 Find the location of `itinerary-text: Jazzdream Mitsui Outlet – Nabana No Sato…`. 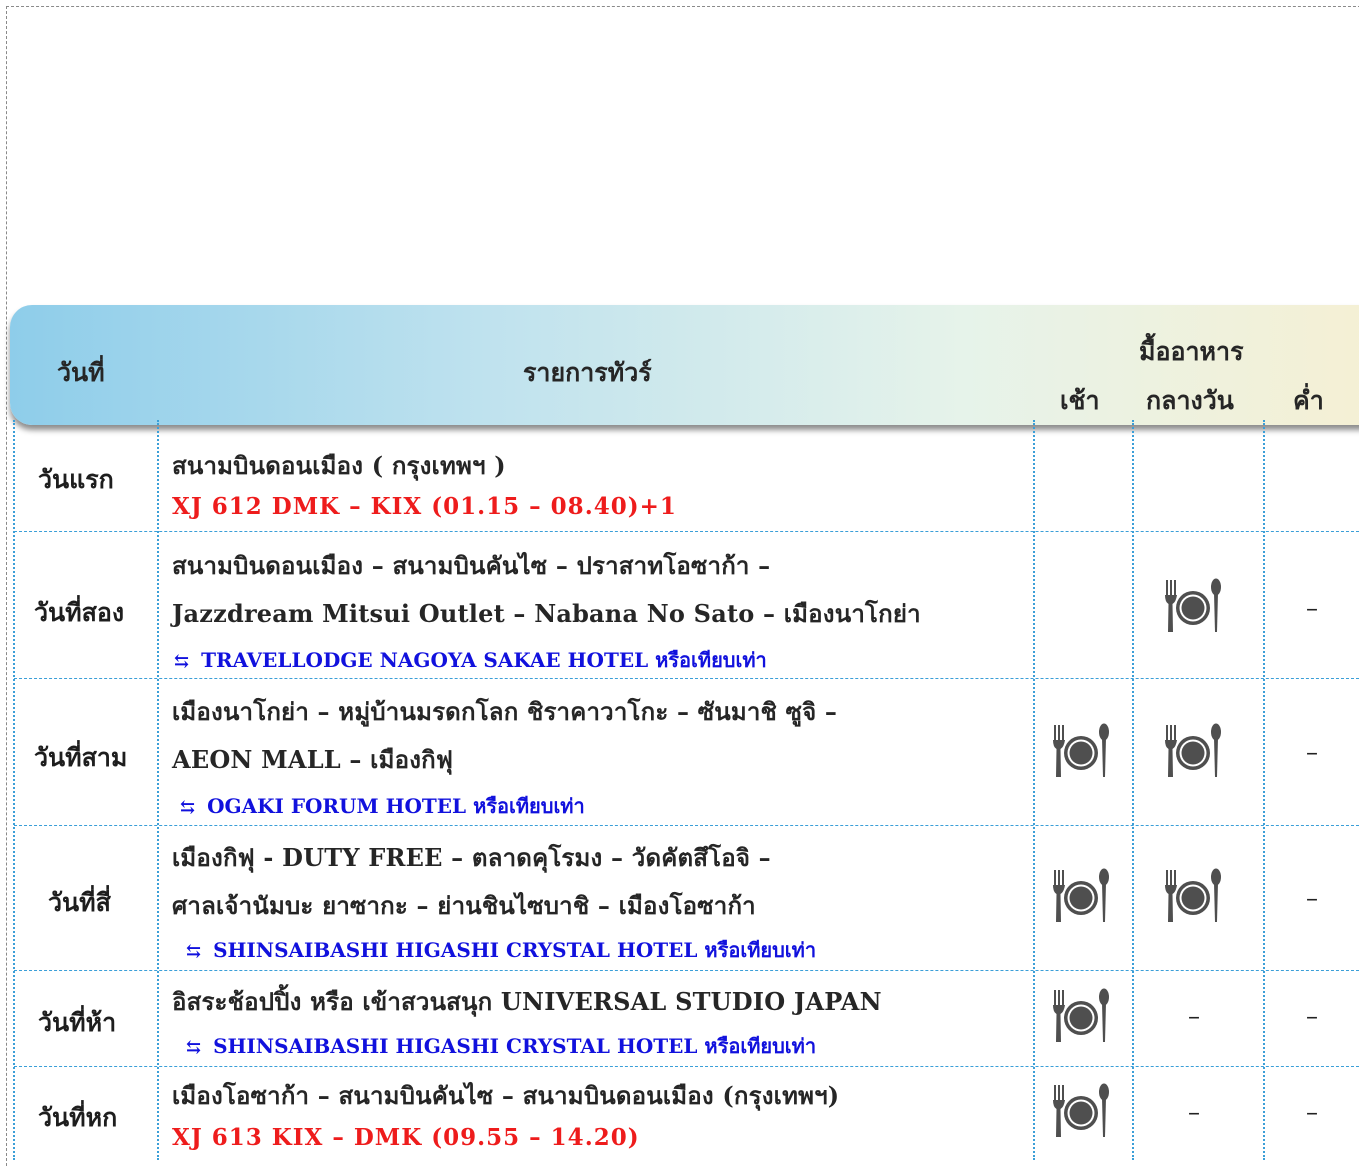

itinerary-text: Jazzdream Mitsui Outlet – Nabana No Sato… is located at coordinates (546, 613).